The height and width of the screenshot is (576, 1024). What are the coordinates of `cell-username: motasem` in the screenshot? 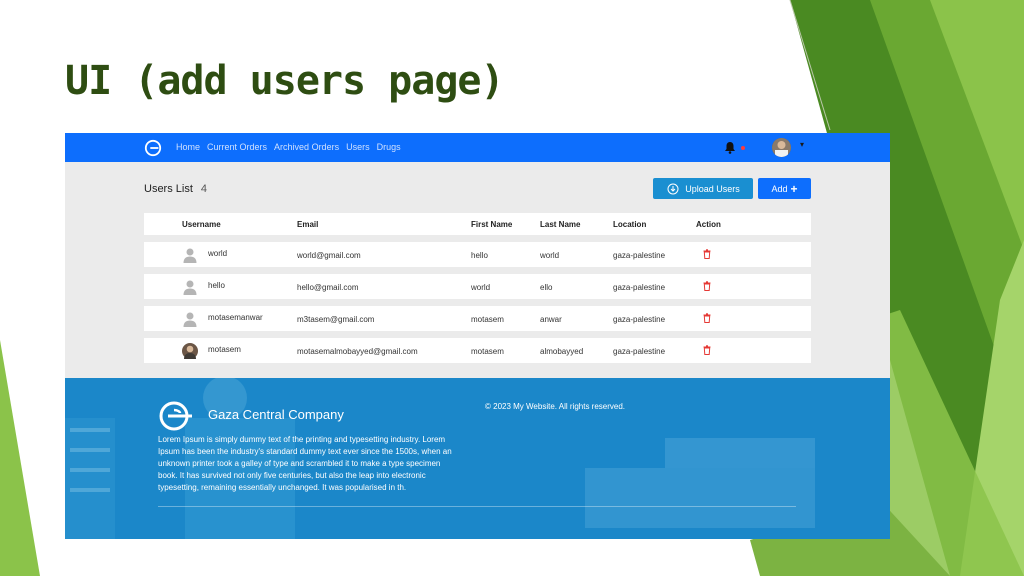 It's located at (224, 349).